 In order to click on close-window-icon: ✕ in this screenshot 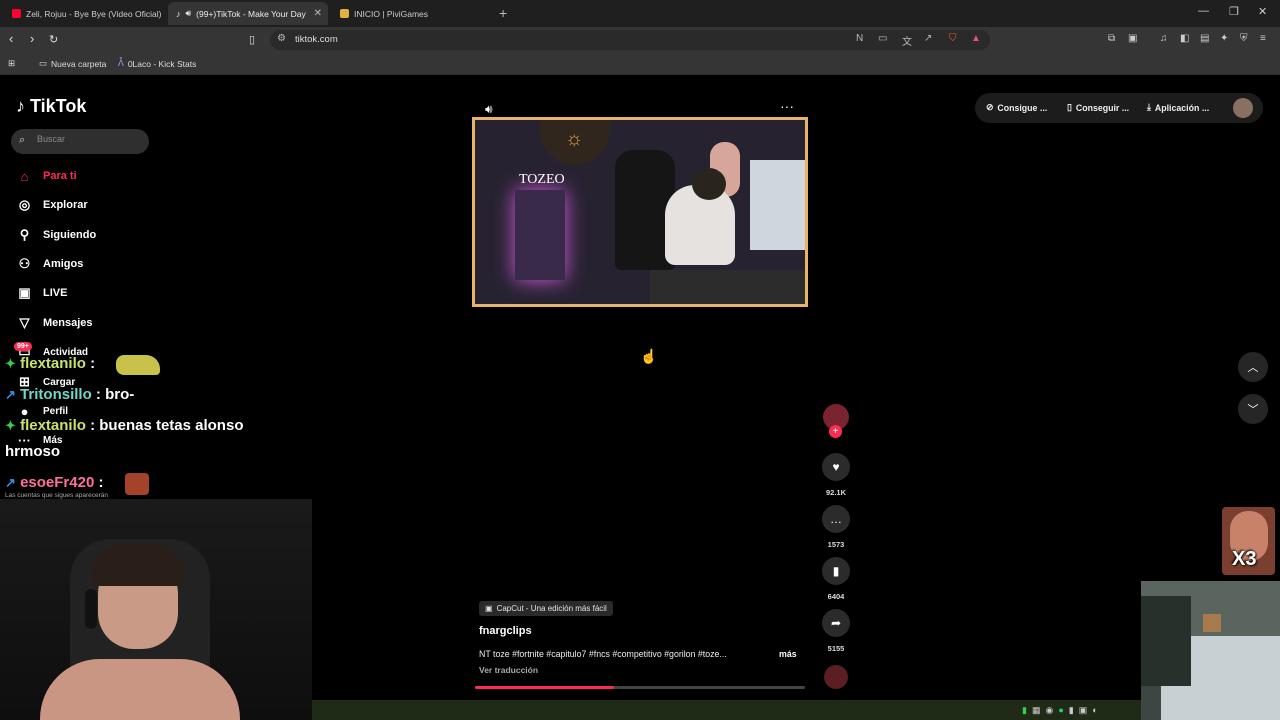, I will do `click(1262, 11)`.